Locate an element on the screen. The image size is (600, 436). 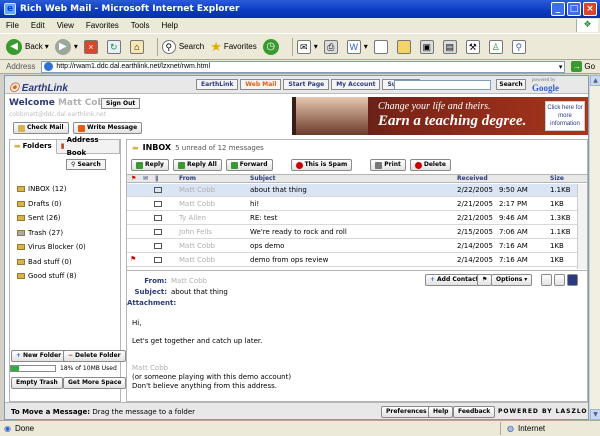
folder-item-trash: Trash (27) is located at coordinates (51, 233).